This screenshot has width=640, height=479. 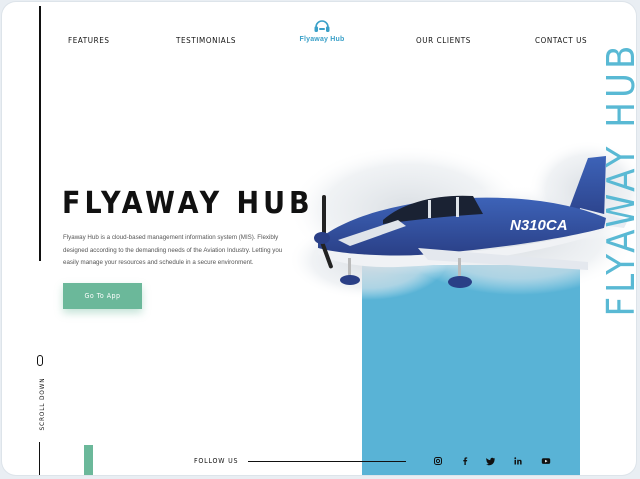 I want to click on instagram-icon, so click(x=438, y=461).